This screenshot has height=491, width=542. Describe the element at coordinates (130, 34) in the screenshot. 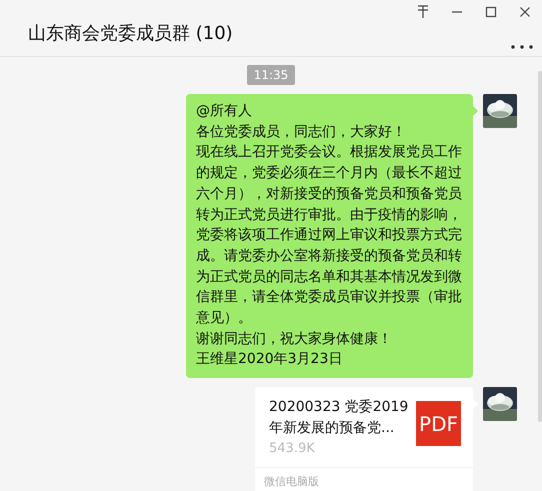

I see `window-title: 山东商会党委成员群 (10)` at that location.